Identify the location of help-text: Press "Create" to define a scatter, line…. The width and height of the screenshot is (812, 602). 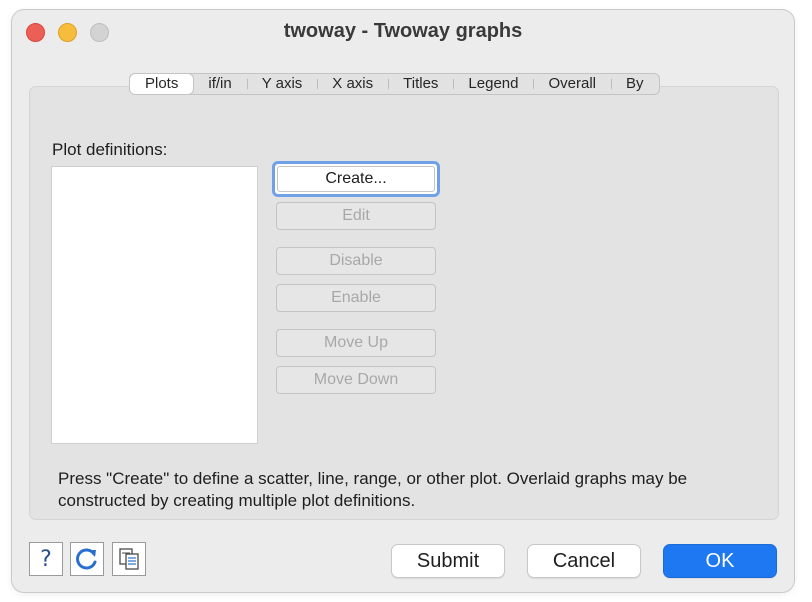
(373, 489).